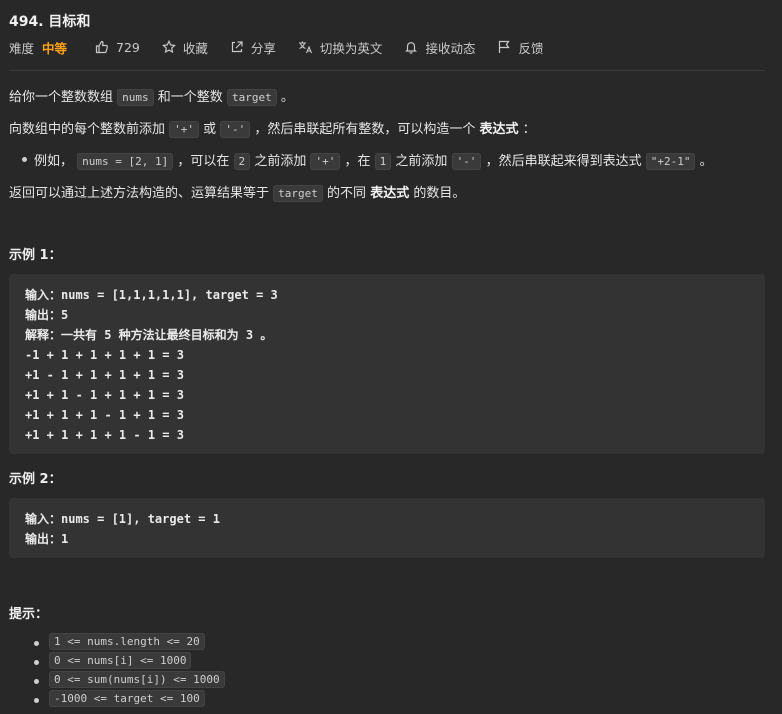 The image size is (782, 714). Describe the element at coordinates (102, 47) in the screenshot. I see `thumbs-up-icon` at that location.